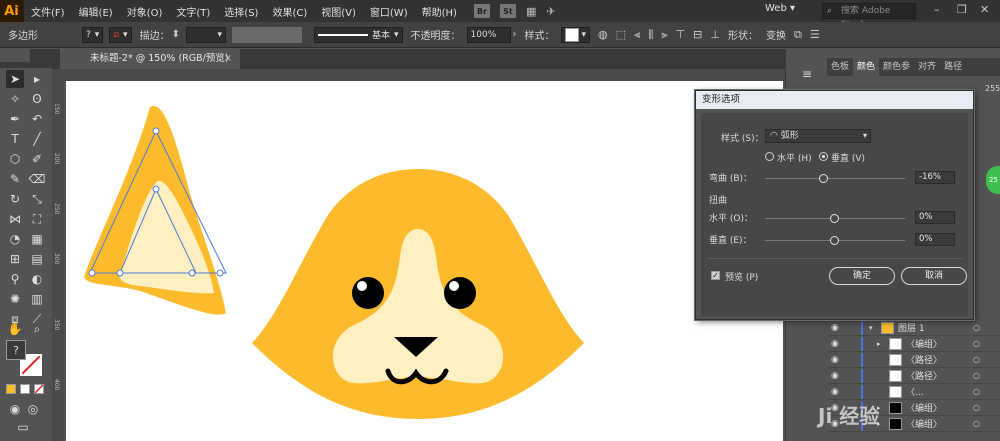  What do you see at coordinates (15, 239) in the screenshot?
I see `shape-builder-tool-icon: ◔` at bounding box center [15, 239].